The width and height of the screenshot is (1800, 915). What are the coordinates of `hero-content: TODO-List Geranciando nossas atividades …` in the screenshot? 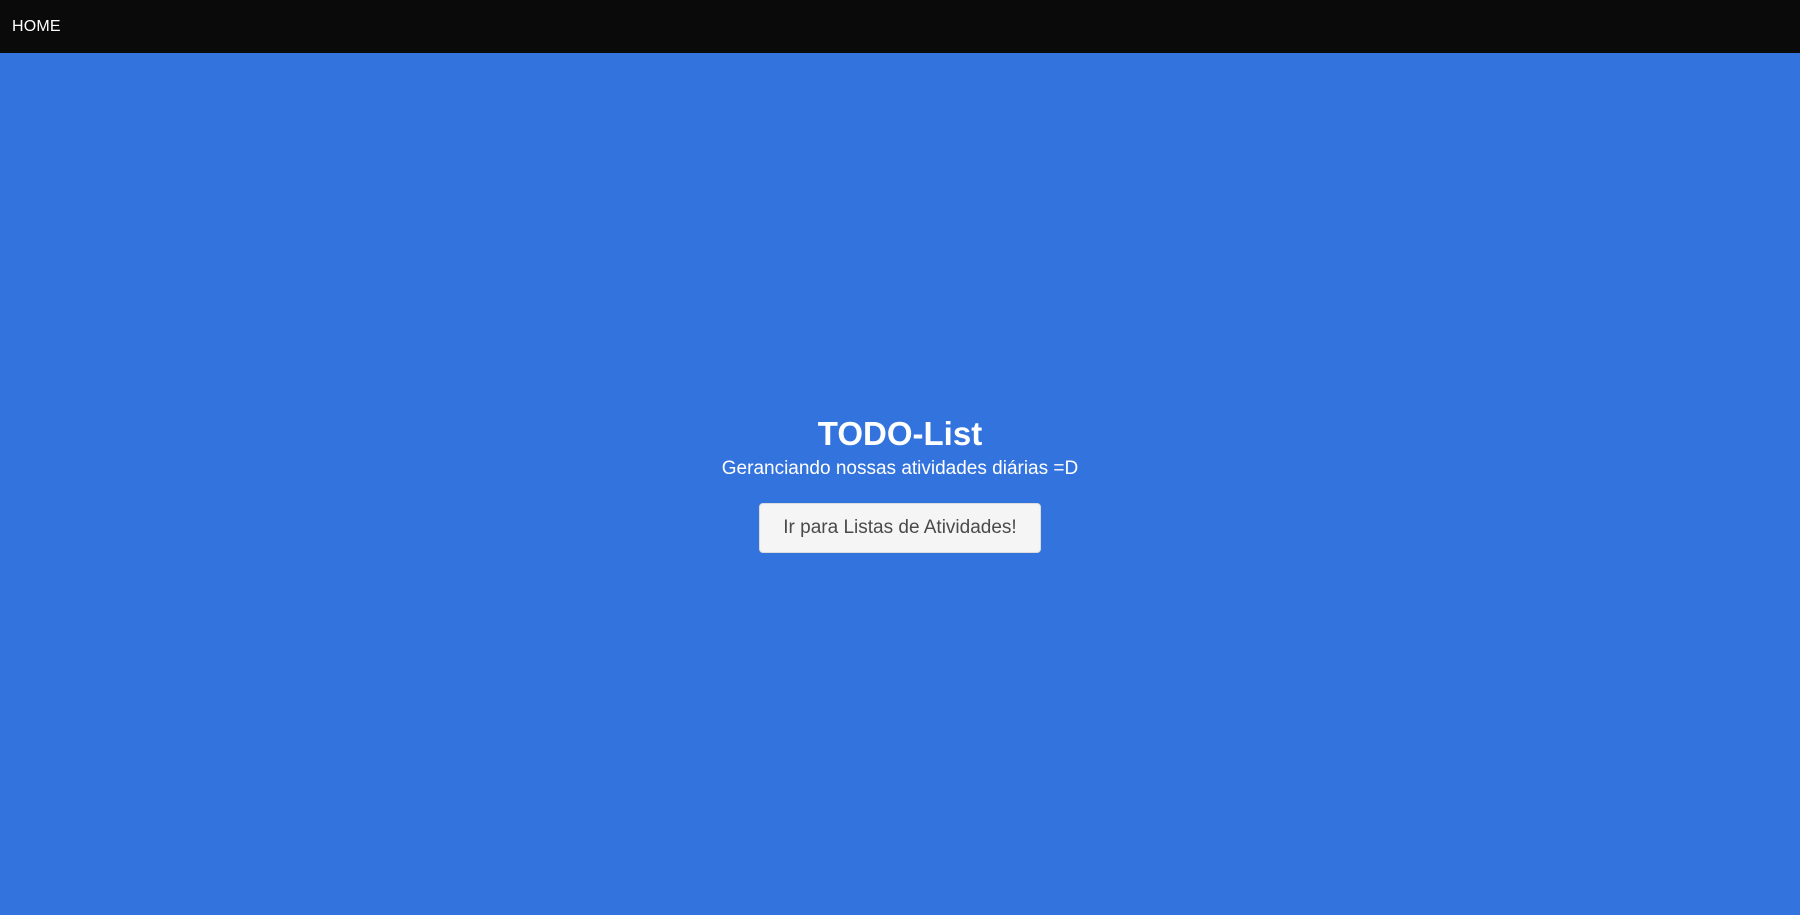 It's located at (900, 484).